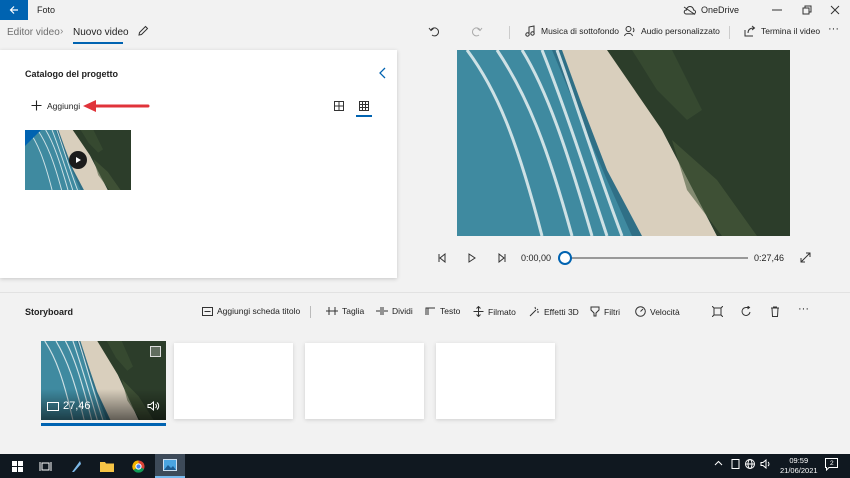 This screenshot has width=850, height=478. Describe the element at coordinates (534, 311) in the screenshot. I see `sparkle-icon` at that location.